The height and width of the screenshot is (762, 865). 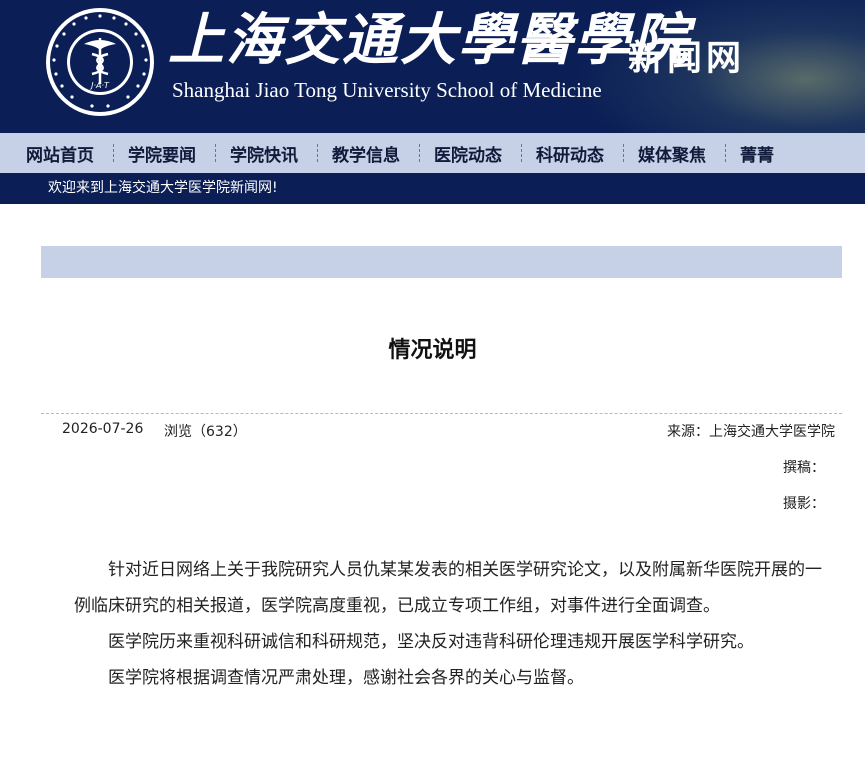 What do you see at coordinates (441, 413) in the screenshot?
I see `meta-divider` at bounding box center [441, 413].